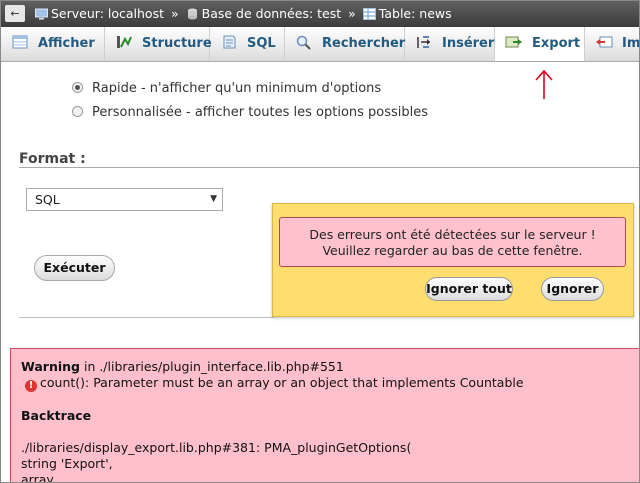 The image size is (640, 483). What do you see at coordinates (56, 415) in the screenshot?
I see `backtrace-heading: Backtrace` at bounding box center [56, 415].